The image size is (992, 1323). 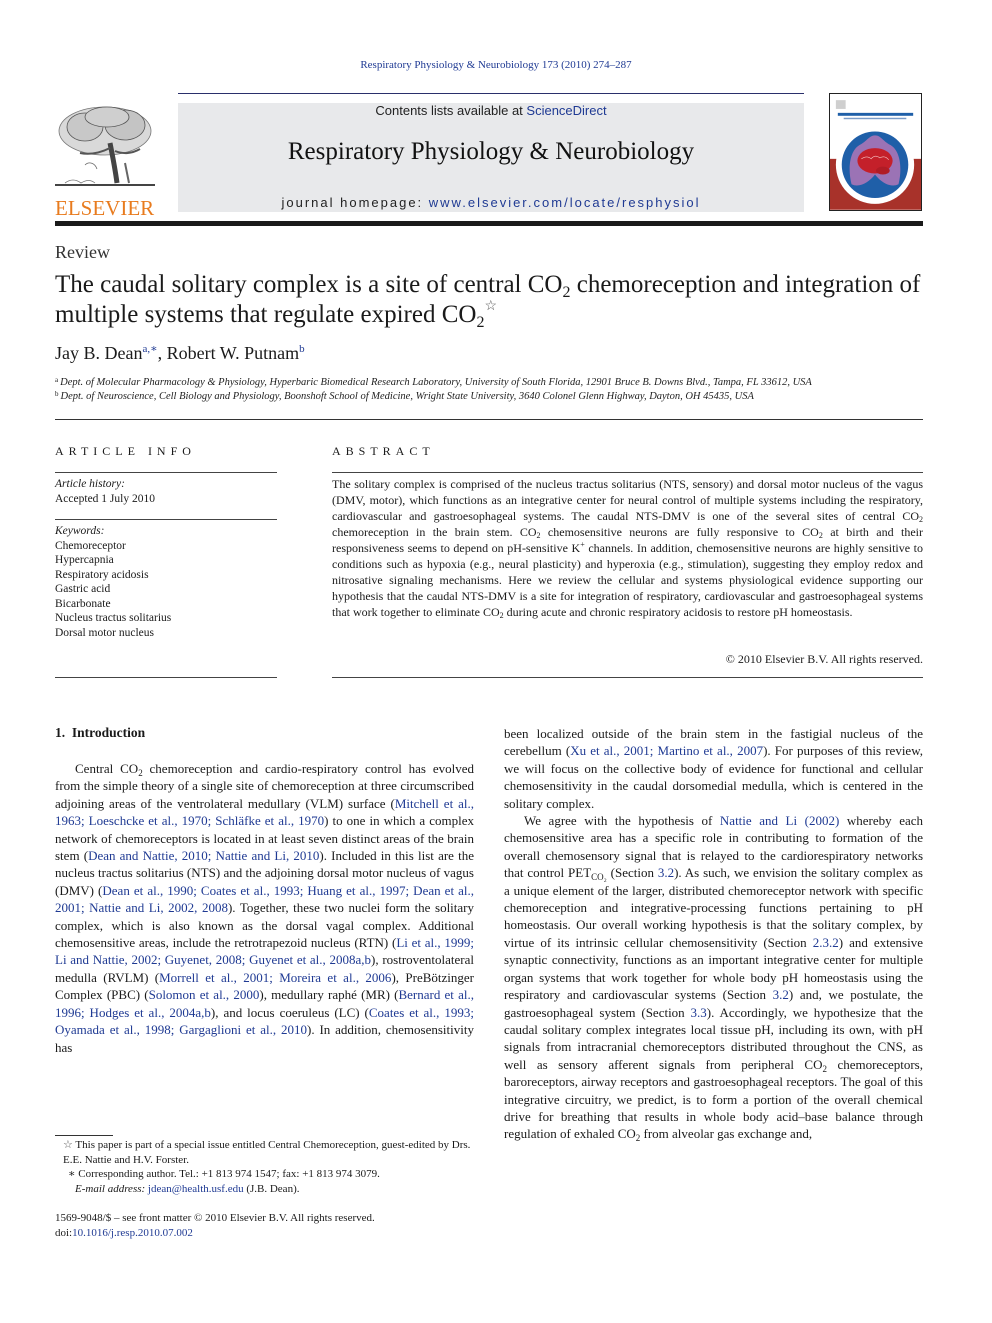 I want to click on article-info-bottom-rule, so click(x=166, y=677).